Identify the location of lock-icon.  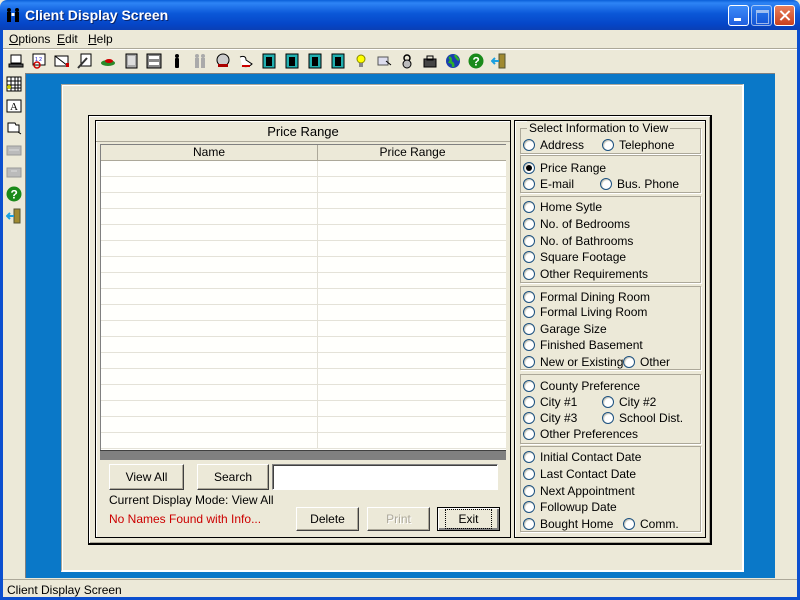
(407, 61).